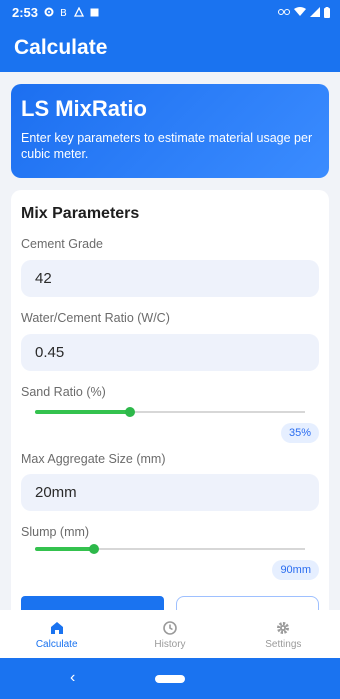  What do you see at coordinates (170, 278) in the screenshot?
I see `cement-grade-input: 42` at bounding box center [170, 278].